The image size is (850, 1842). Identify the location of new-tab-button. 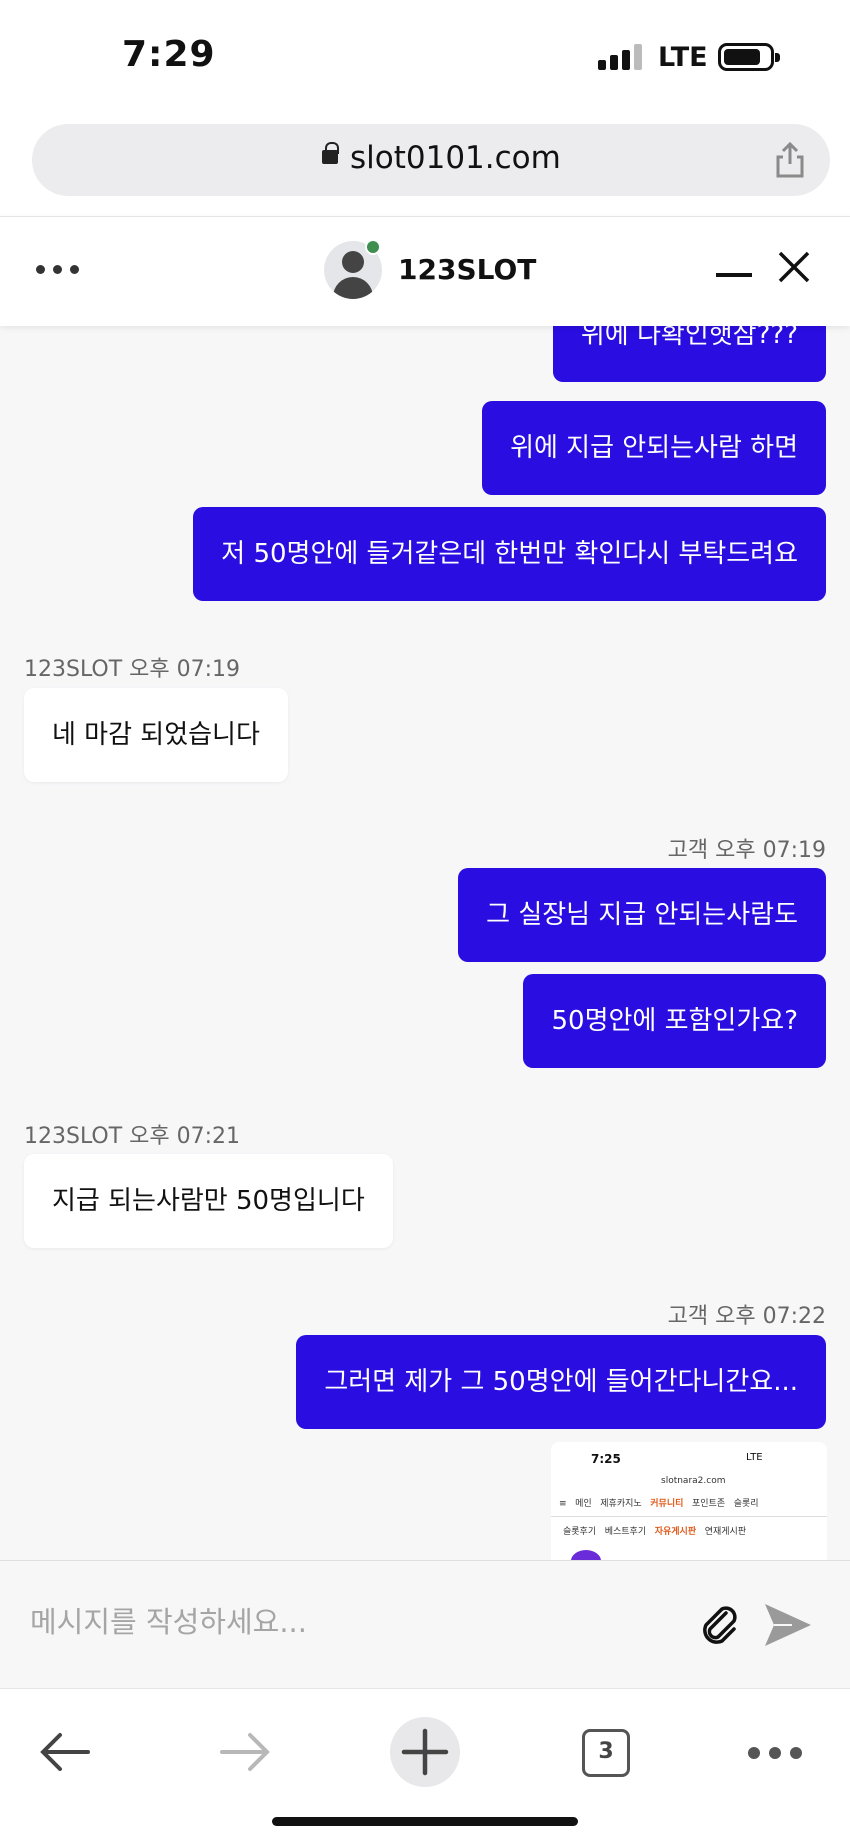
(425, 1752).